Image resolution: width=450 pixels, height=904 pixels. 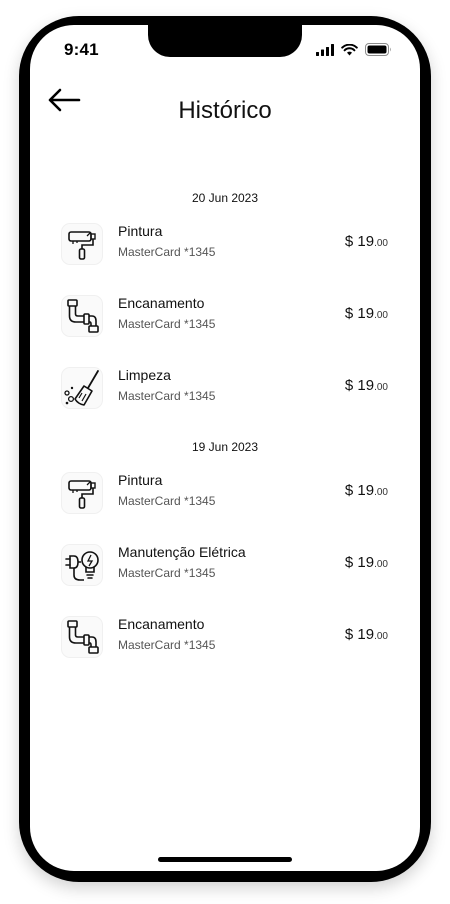 What do you see at coordinates (325, 49) in the screenshot?
I see `signal-icon` at bounding box center [325, 49].